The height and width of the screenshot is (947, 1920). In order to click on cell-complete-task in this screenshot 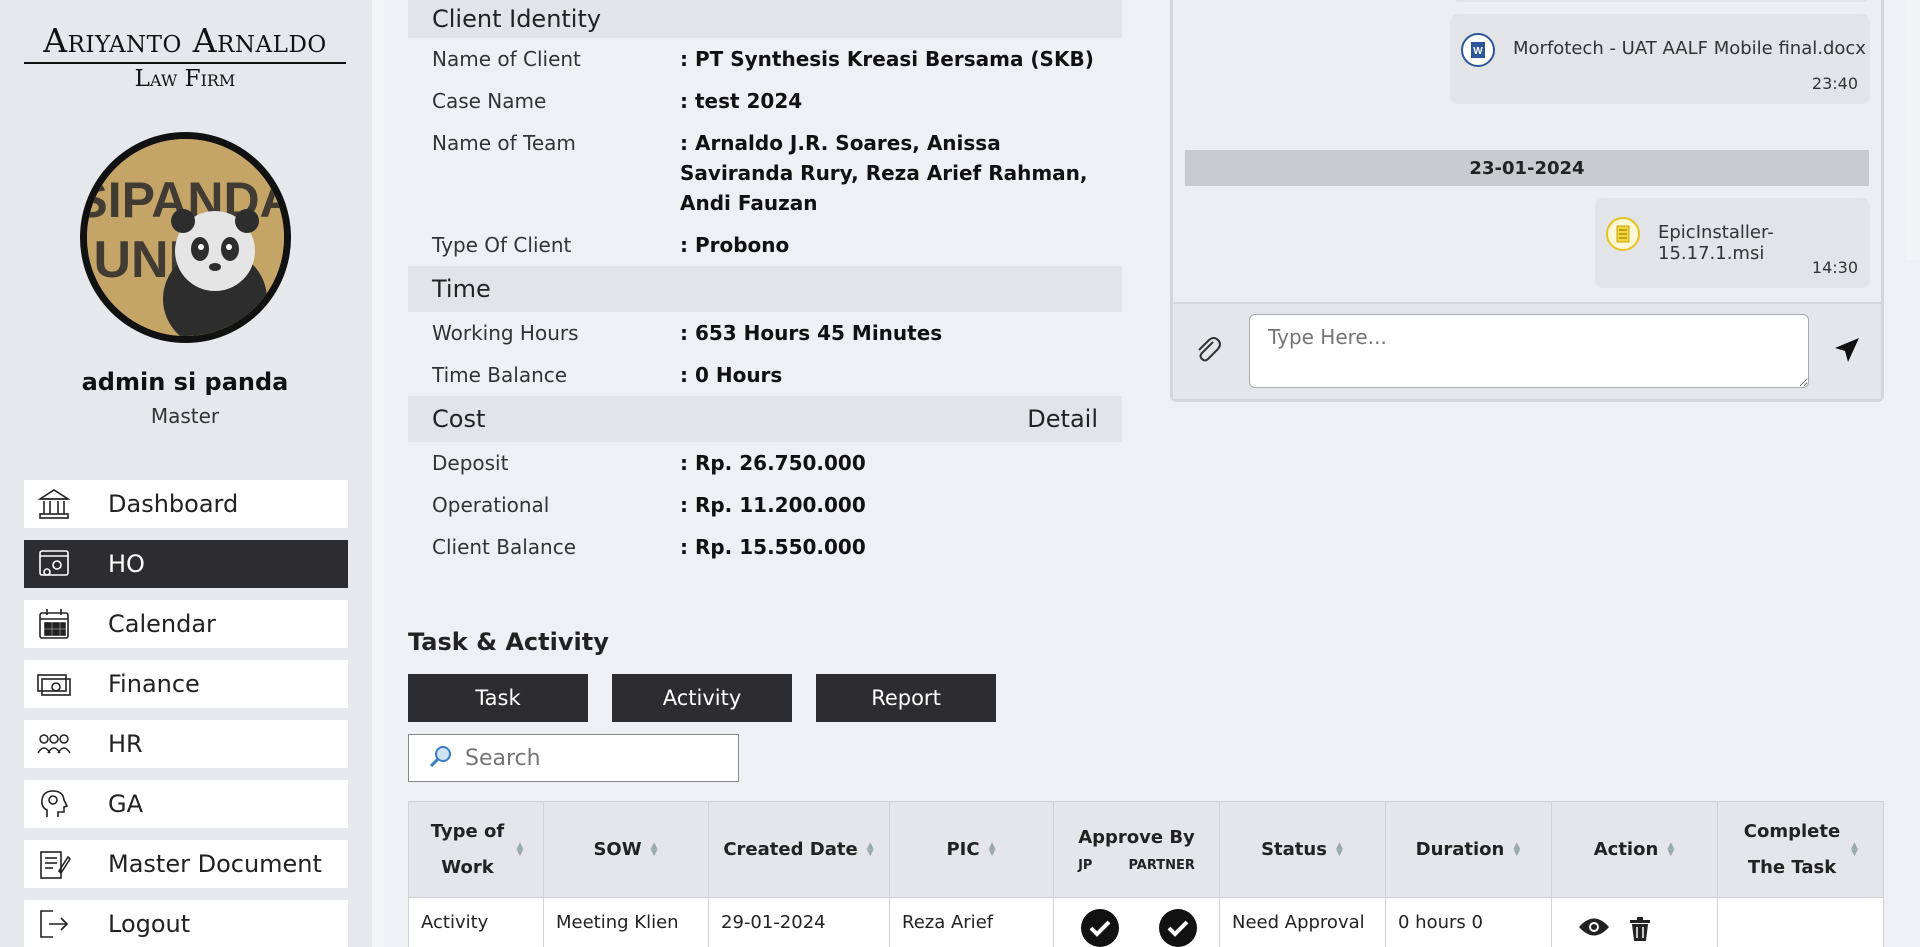, I will do `click(1800, 922)`.